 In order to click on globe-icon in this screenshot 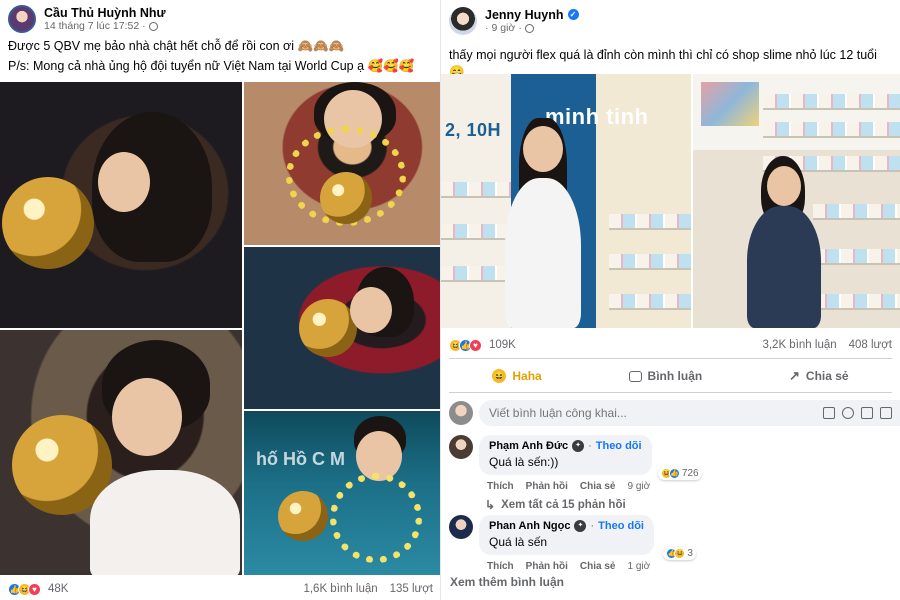, I will do `click(153, 26)`.